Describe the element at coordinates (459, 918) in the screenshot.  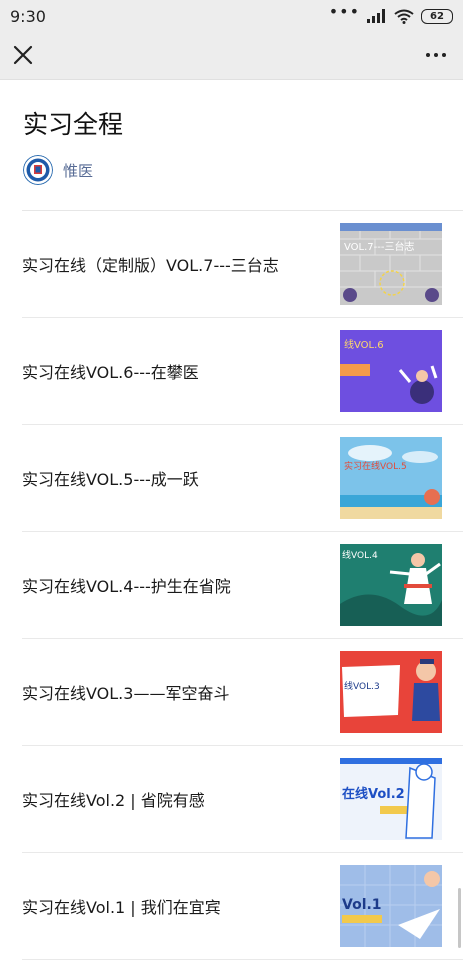
I see `scrollbar` at that location.